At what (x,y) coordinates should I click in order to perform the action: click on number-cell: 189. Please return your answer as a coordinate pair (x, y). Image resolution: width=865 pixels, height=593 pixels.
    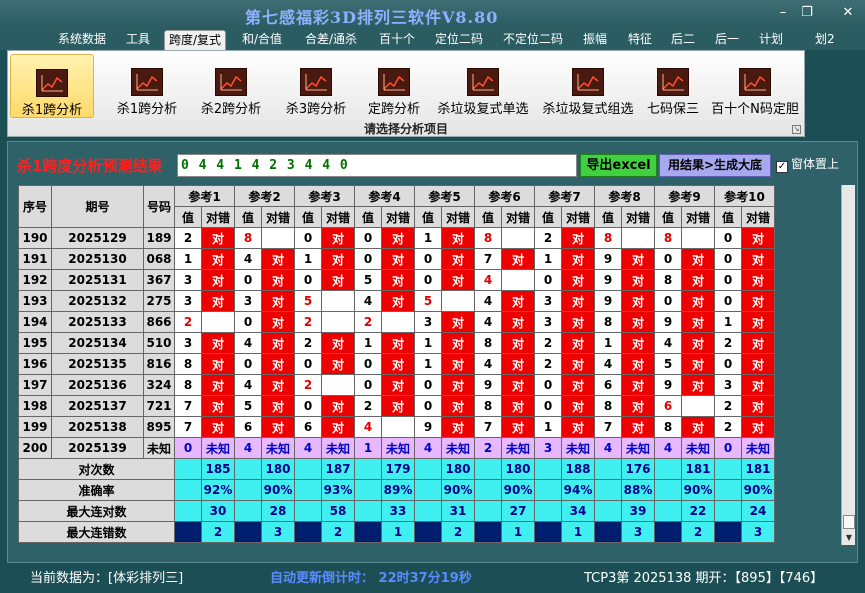
    Looking at the image, I should click on (159, 238).